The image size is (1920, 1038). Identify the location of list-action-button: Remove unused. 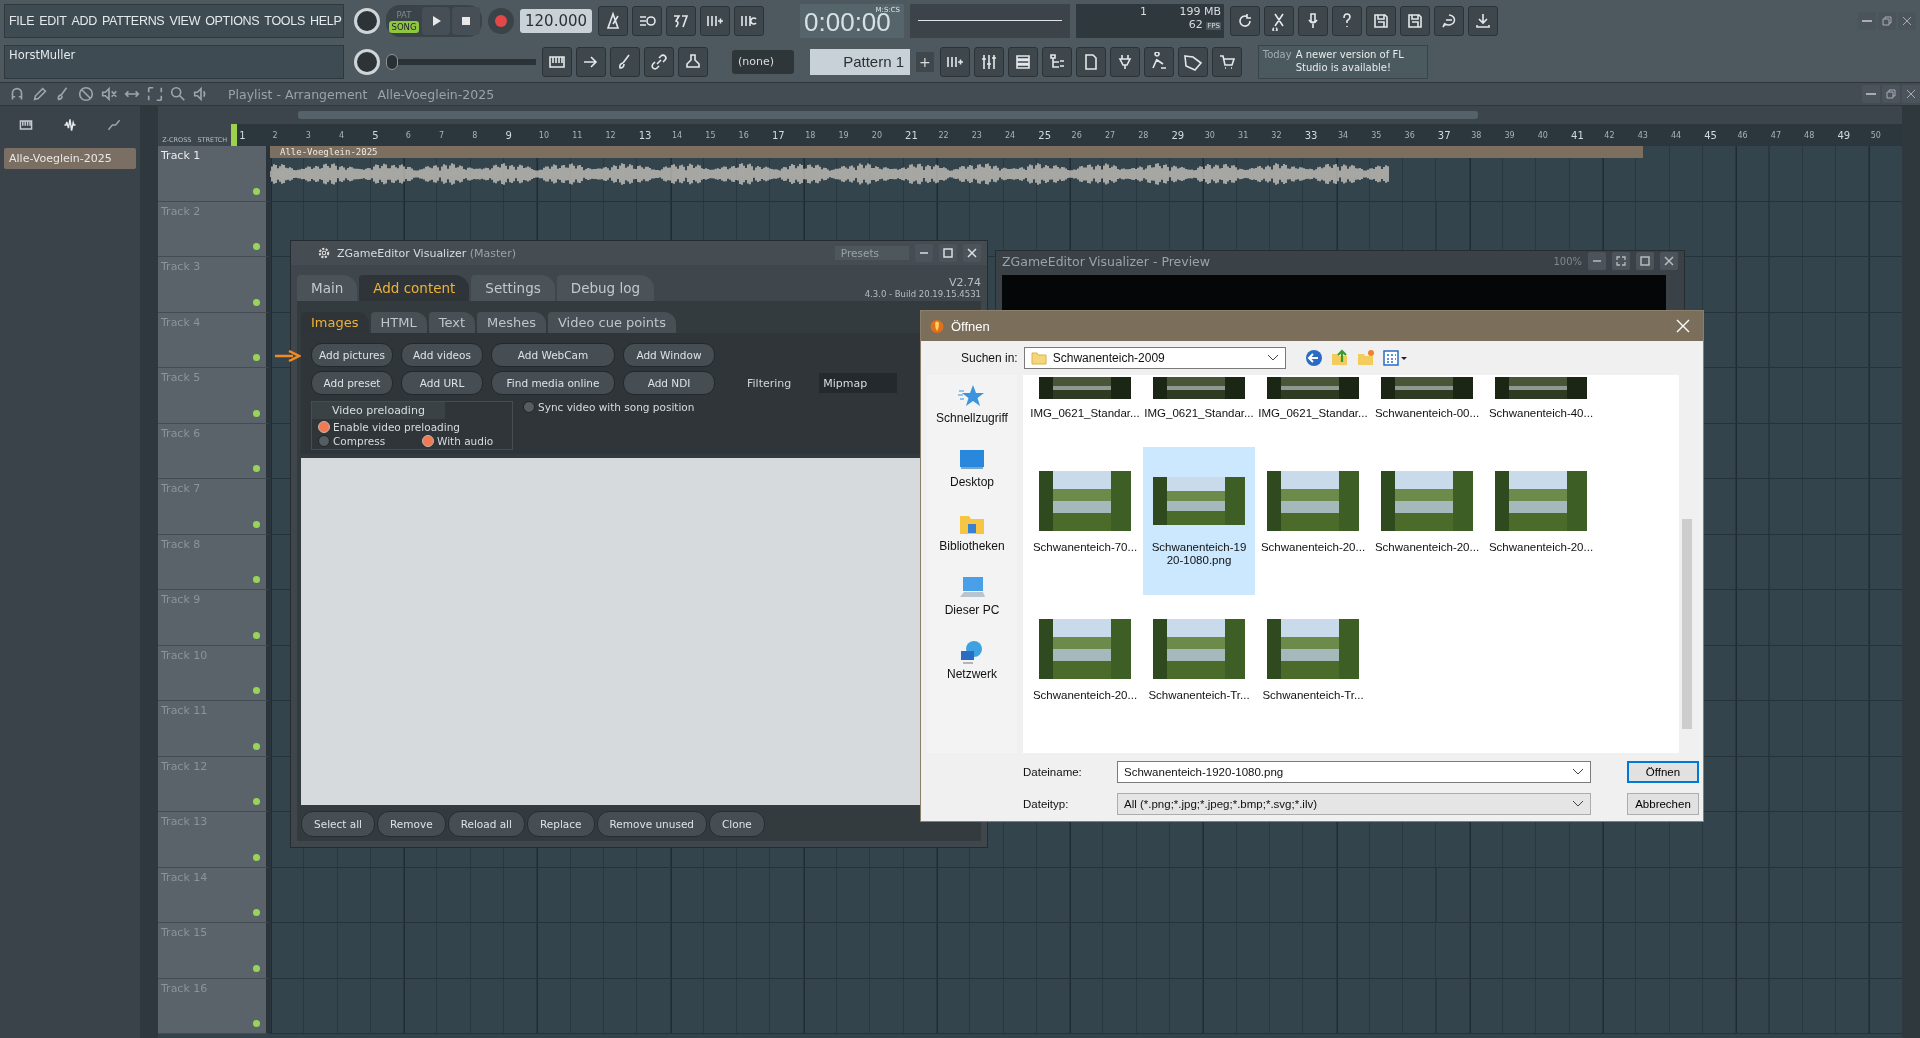
(652, 824).